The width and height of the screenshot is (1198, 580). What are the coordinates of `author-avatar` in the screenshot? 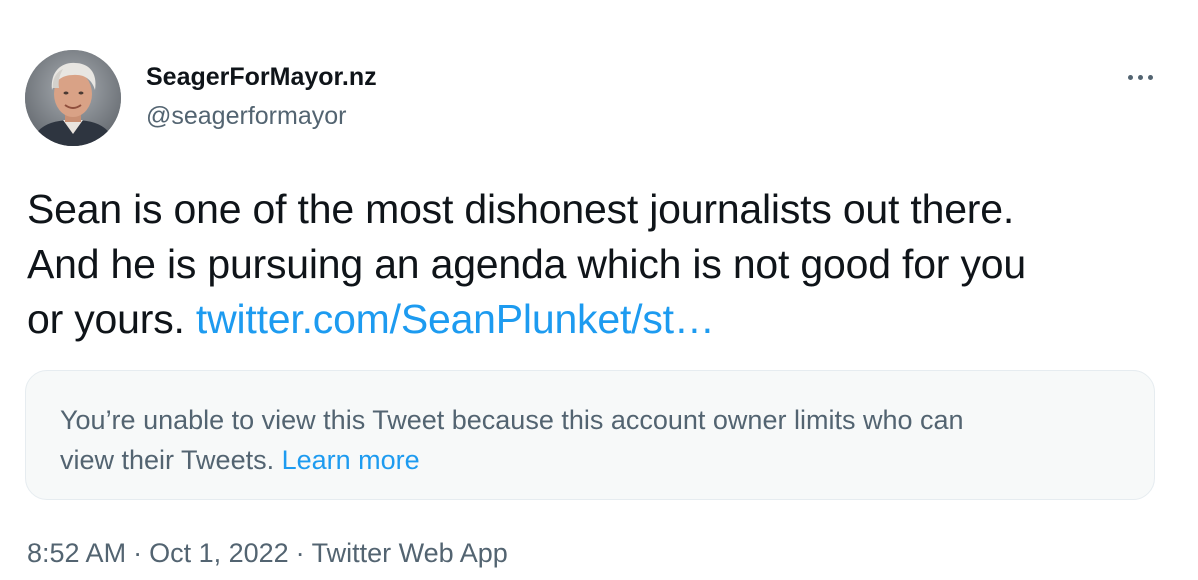 It's located at (73, 98).